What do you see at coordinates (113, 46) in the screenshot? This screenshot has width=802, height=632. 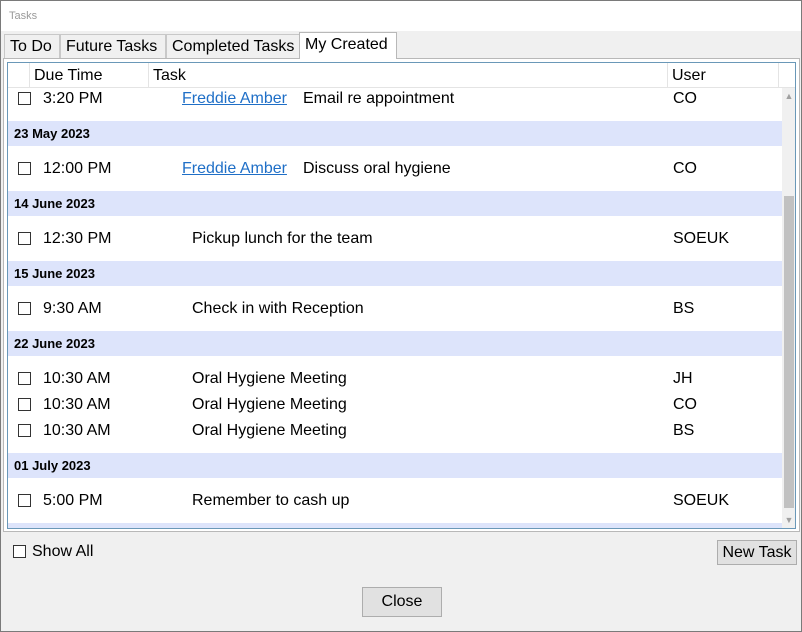 I see `tab-future-tasks: Future Tasks` at bounding box center [113, 46].